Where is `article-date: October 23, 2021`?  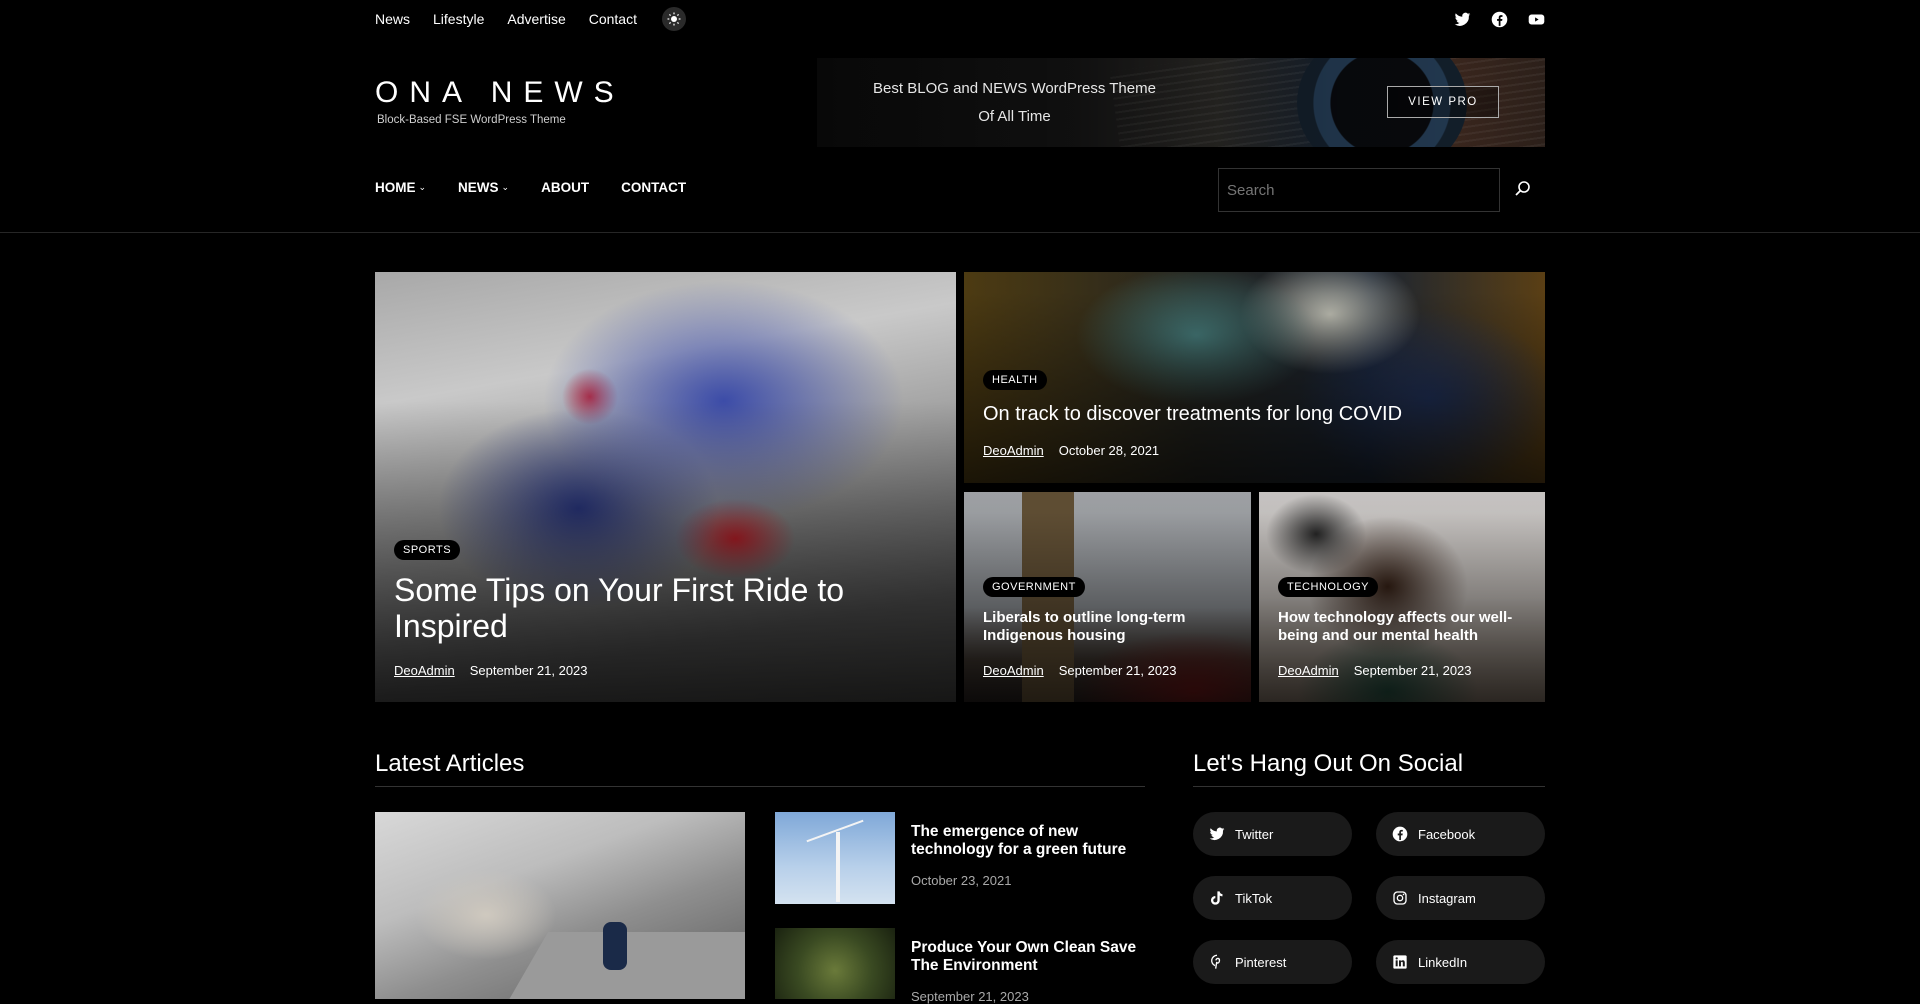
article-date: October 23, 2021 is located at coordinates (961, 880).